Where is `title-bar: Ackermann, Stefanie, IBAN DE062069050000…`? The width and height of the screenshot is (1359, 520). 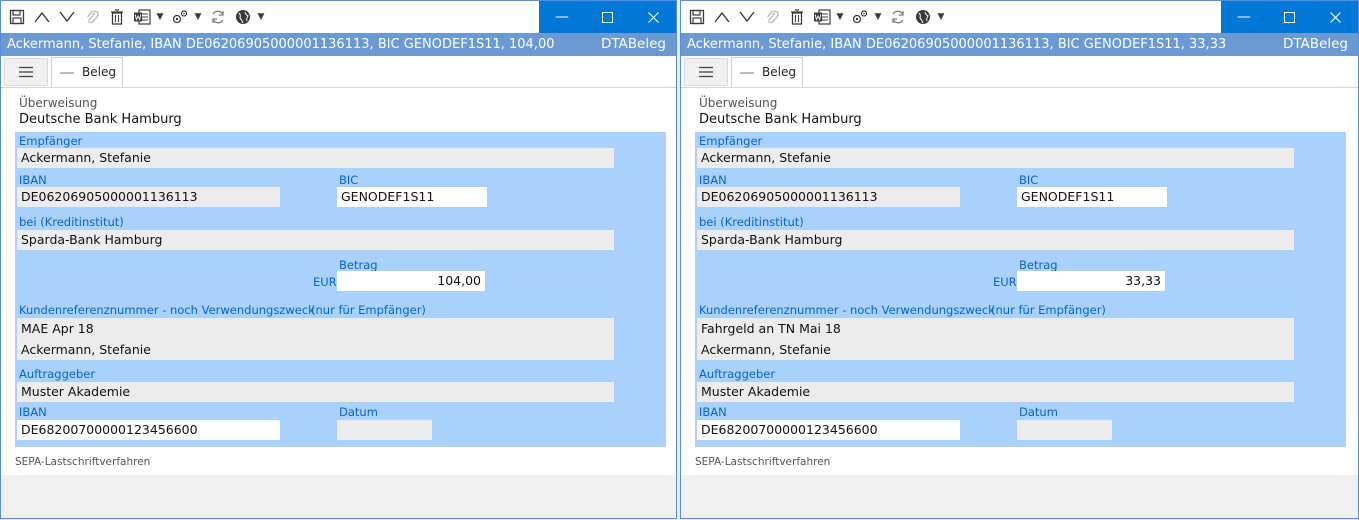 title-bar: Ackermann, Stefanie, IBAN DE062069050000… is located at coordinates (338, 44).